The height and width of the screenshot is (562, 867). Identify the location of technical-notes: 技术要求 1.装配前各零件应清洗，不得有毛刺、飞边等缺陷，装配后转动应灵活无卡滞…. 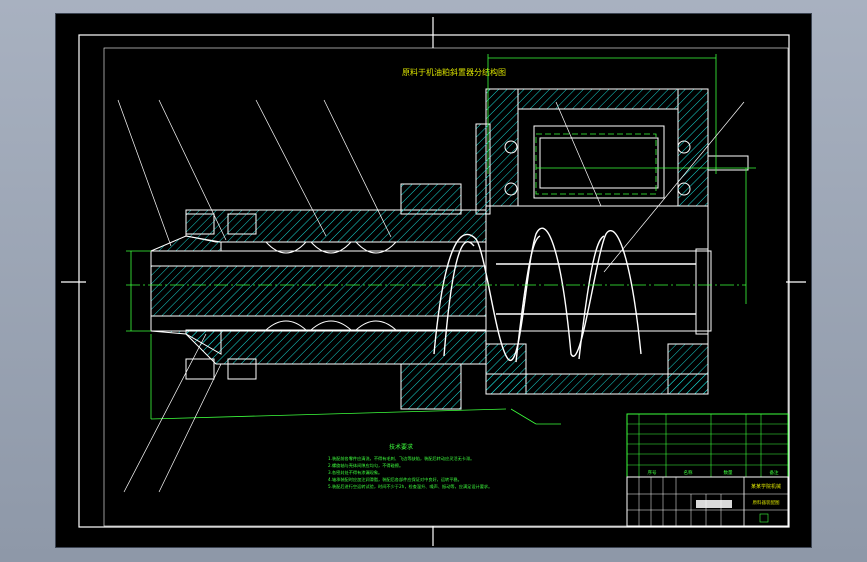
(410, 466).